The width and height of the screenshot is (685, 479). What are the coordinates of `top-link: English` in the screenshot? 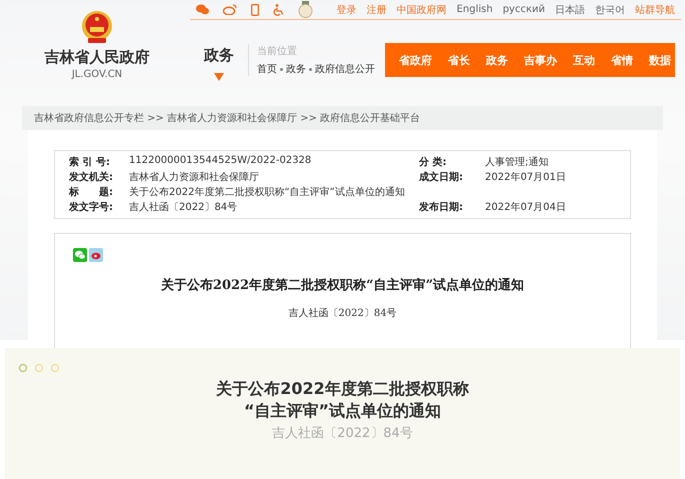 It's located at (474, 9).